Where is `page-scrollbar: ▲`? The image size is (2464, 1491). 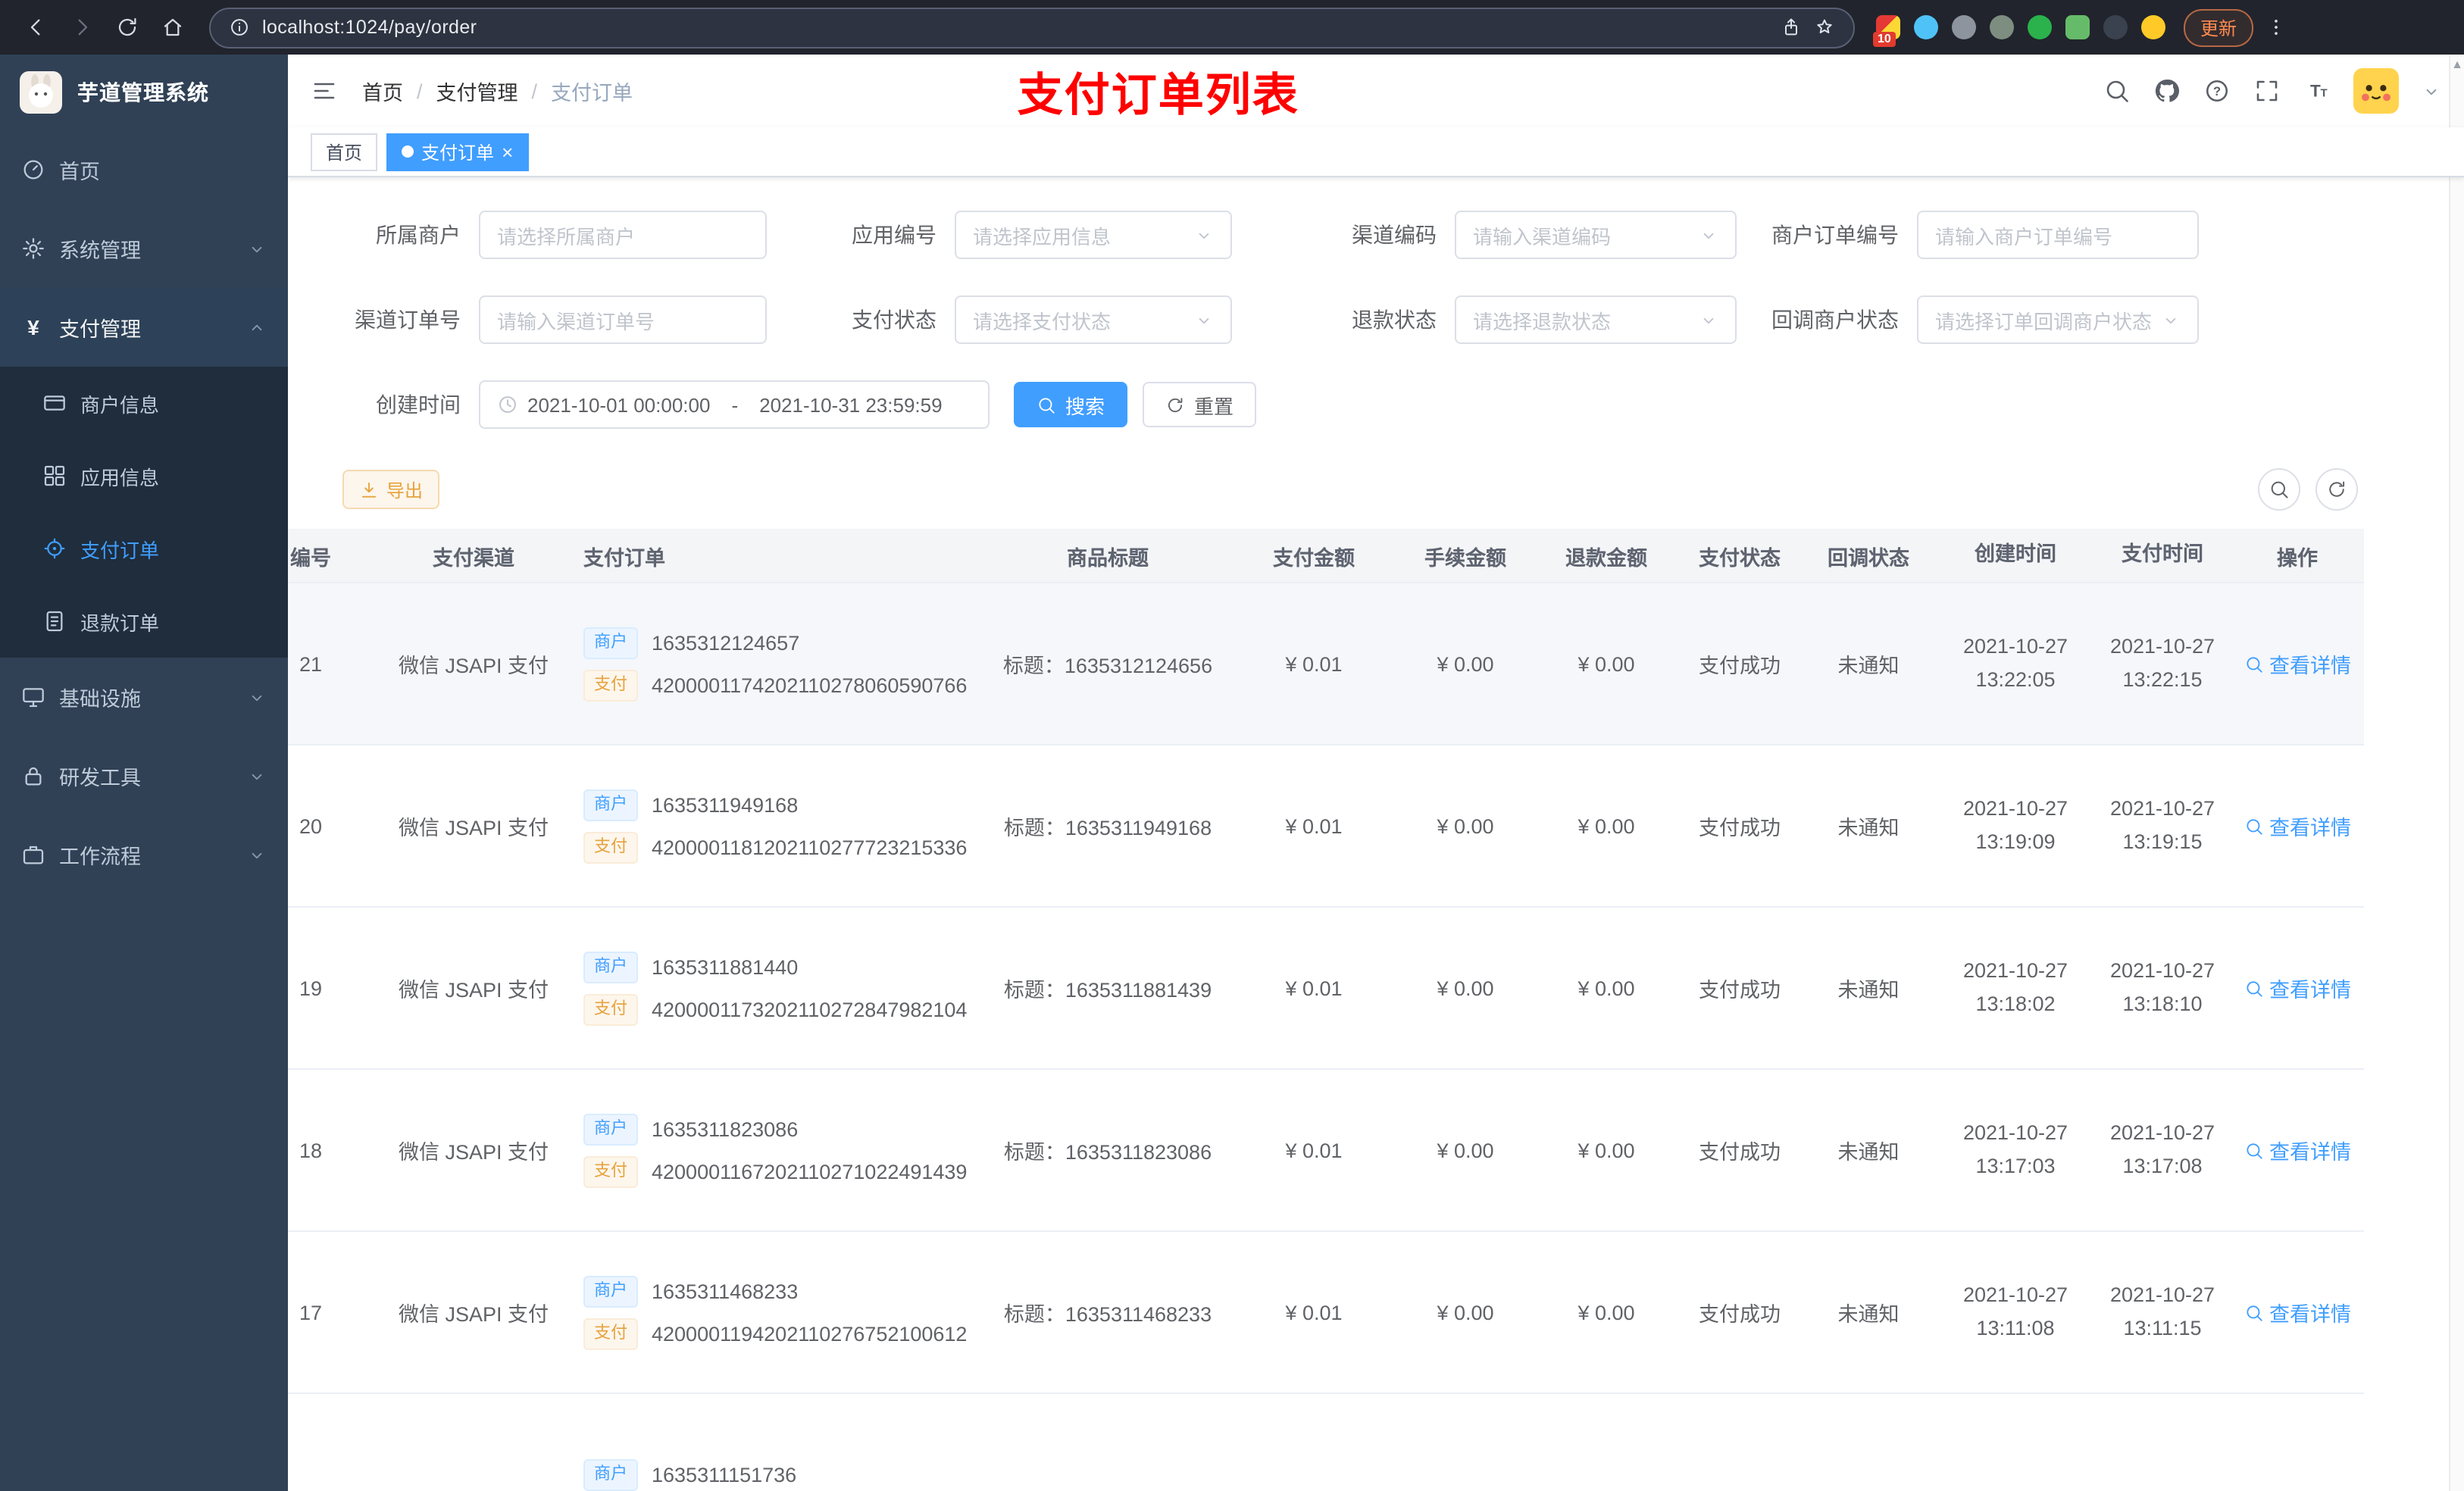 page-scrollbar: ▲ is located at coordinates (2456, 773).